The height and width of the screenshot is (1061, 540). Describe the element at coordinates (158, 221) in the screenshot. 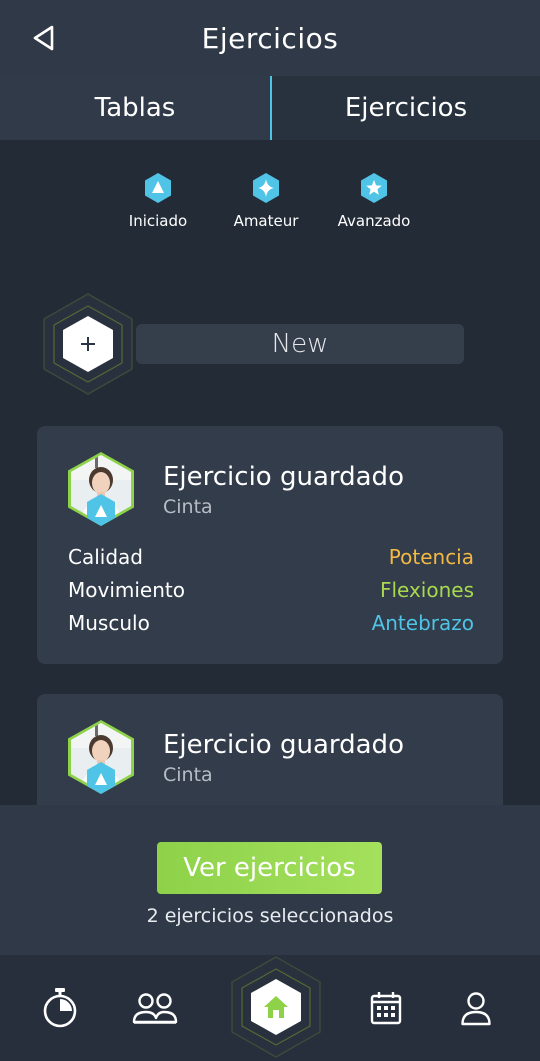

I see `level-label: Iniciado` at that location.